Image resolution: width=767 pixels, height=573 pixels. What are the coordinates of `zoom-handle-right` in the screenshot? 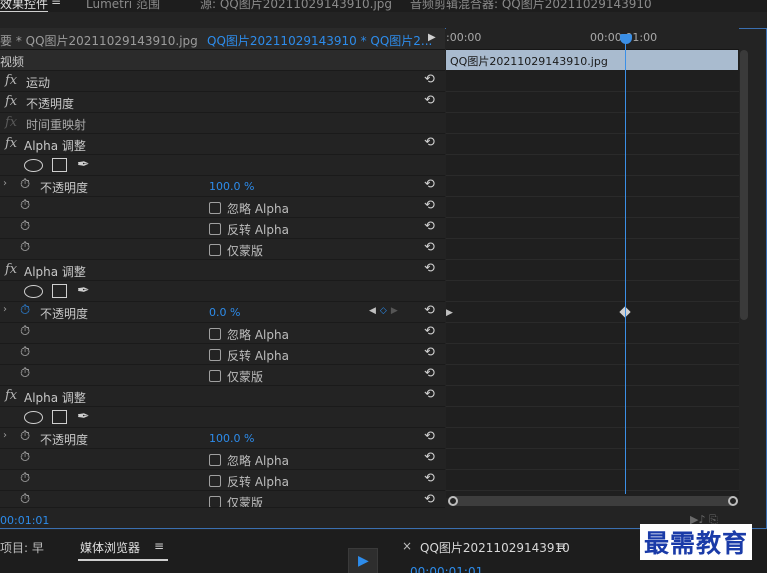 It's located at (733, 501).